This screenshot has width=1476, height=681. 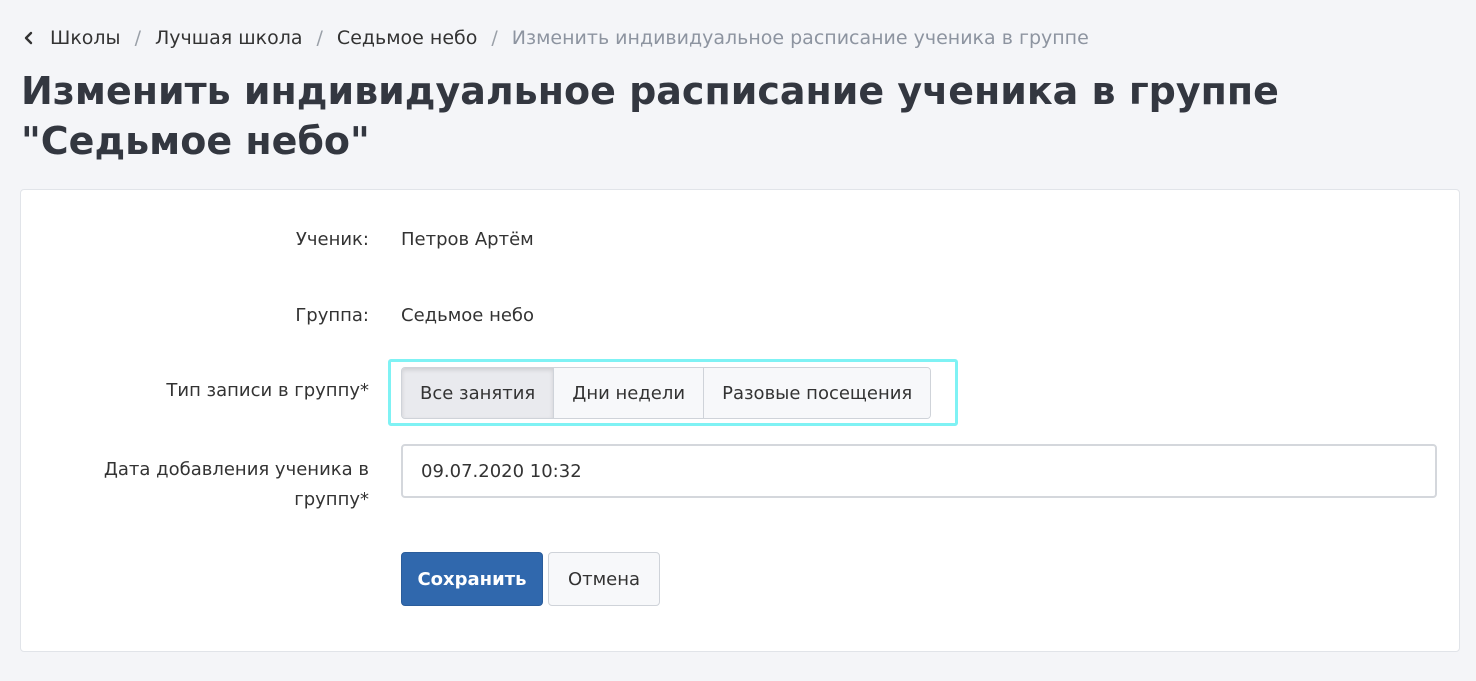 What do you see at coordinates (467, 239) in the screenshot?
I see `student-value: Петров Артём` at bounding box center [467, 239].